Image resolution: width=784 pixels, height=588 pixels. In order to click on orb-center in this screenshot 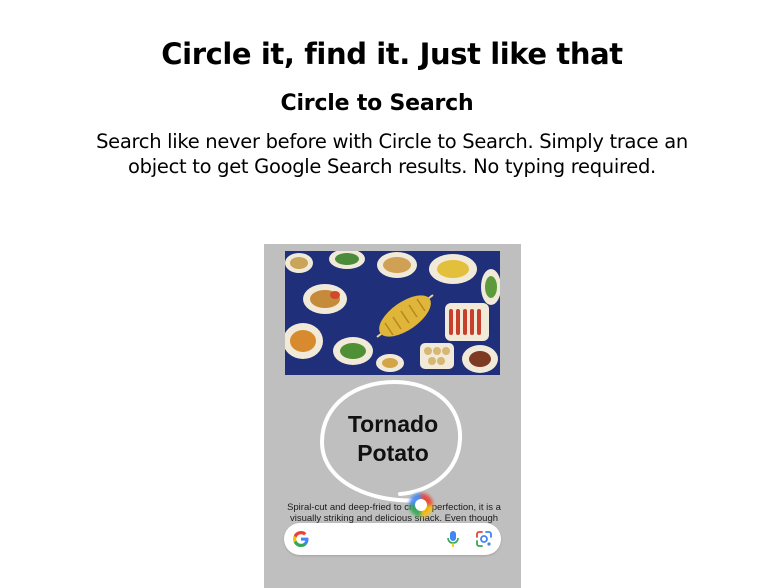, I will do `click(421, 505)`.